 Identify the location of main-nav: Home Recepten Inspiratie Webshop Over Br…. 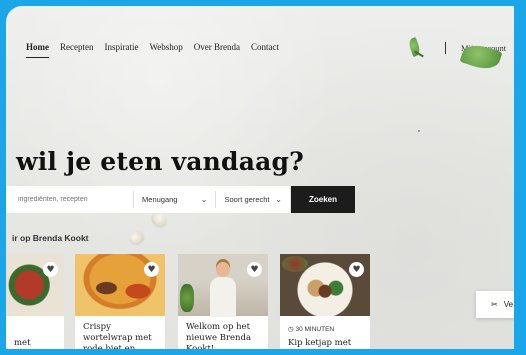
(152, 50).